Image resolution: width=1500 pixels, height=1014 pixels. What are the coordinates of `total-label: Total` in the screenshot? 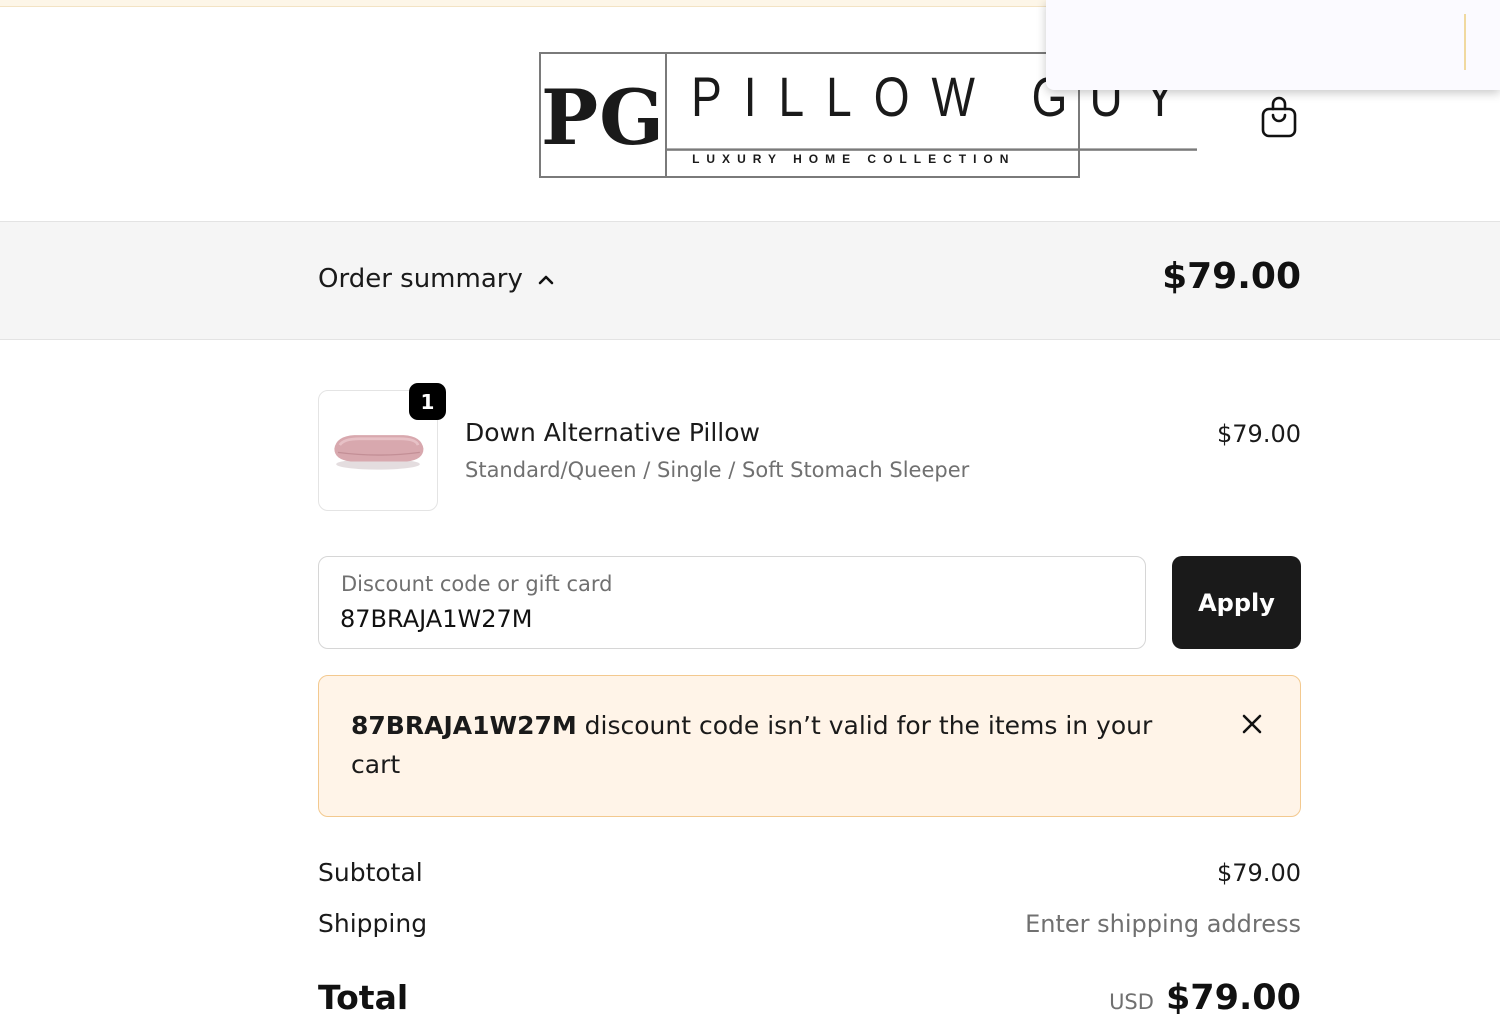 It's located at (363, 996).